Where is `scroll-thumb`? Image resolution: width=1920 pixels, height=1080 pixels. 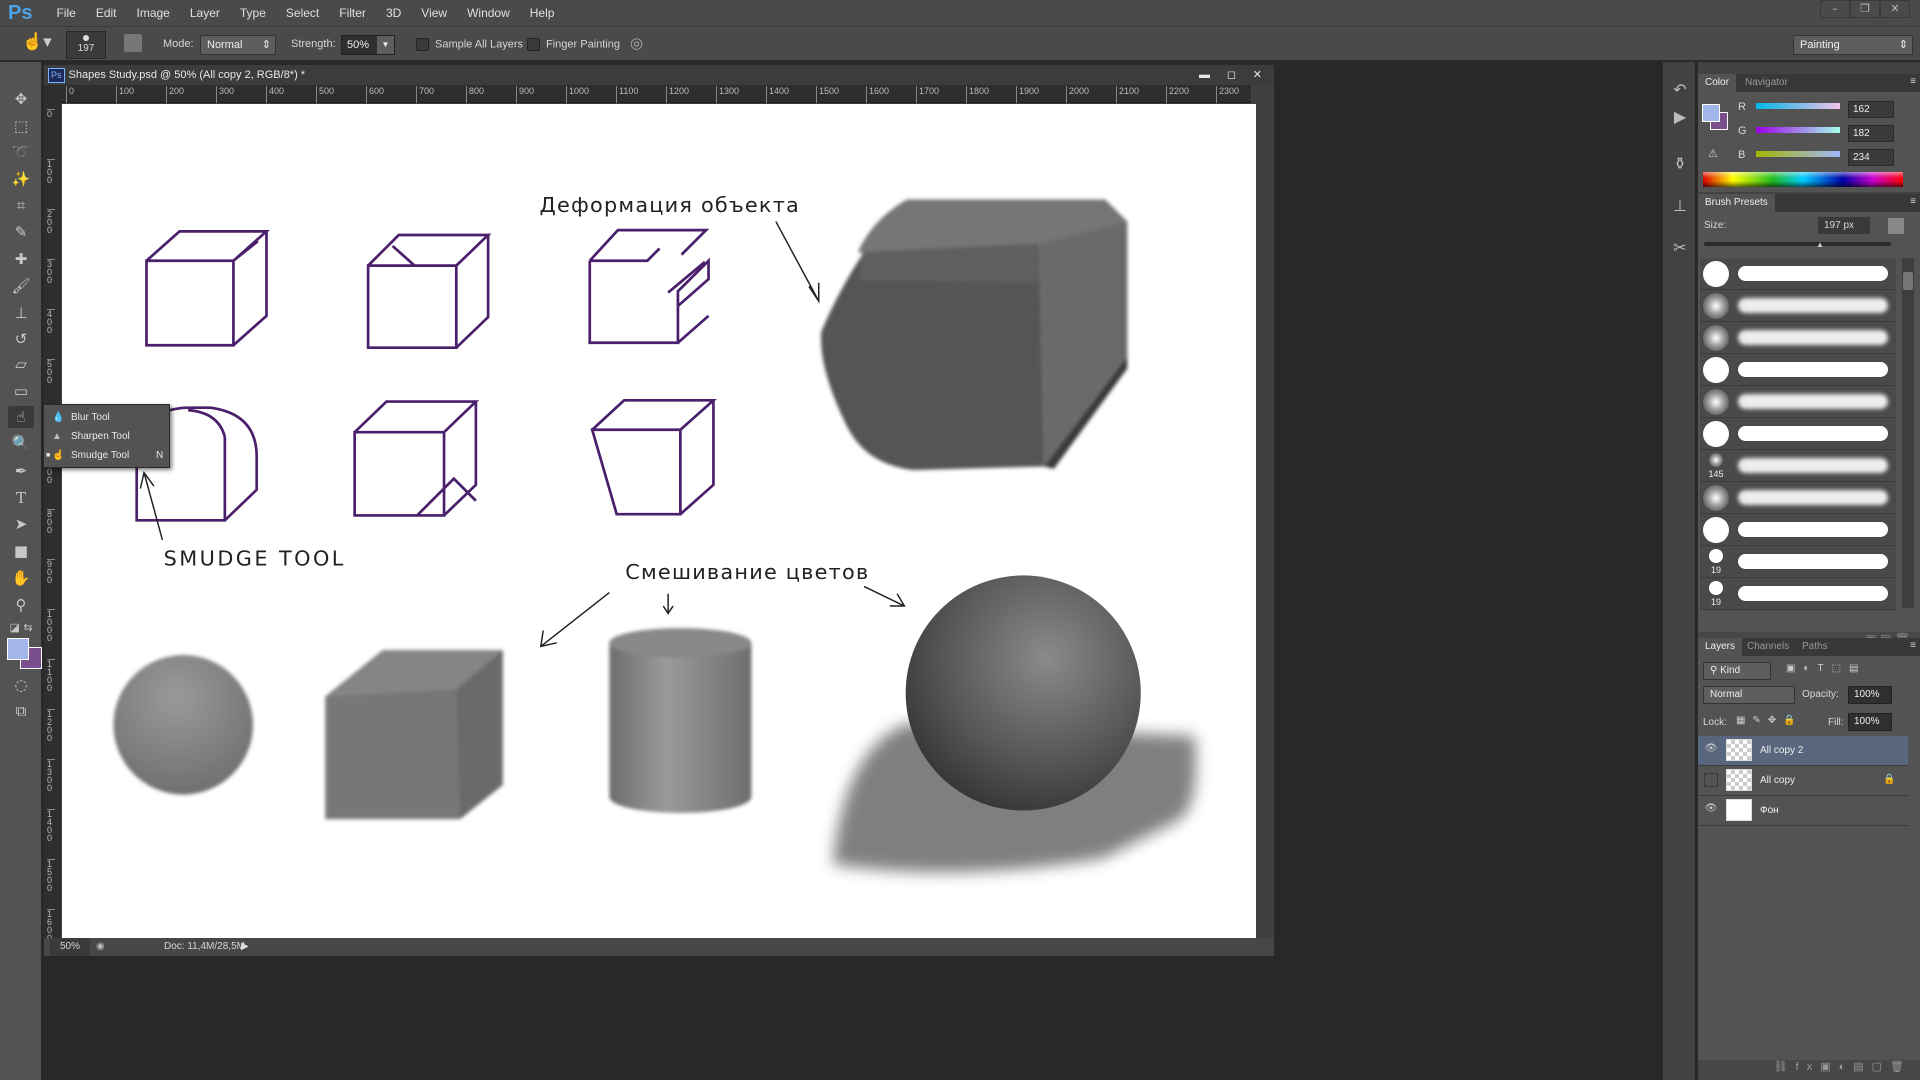 scroll-thumb is located at coordinates (1908, 281).